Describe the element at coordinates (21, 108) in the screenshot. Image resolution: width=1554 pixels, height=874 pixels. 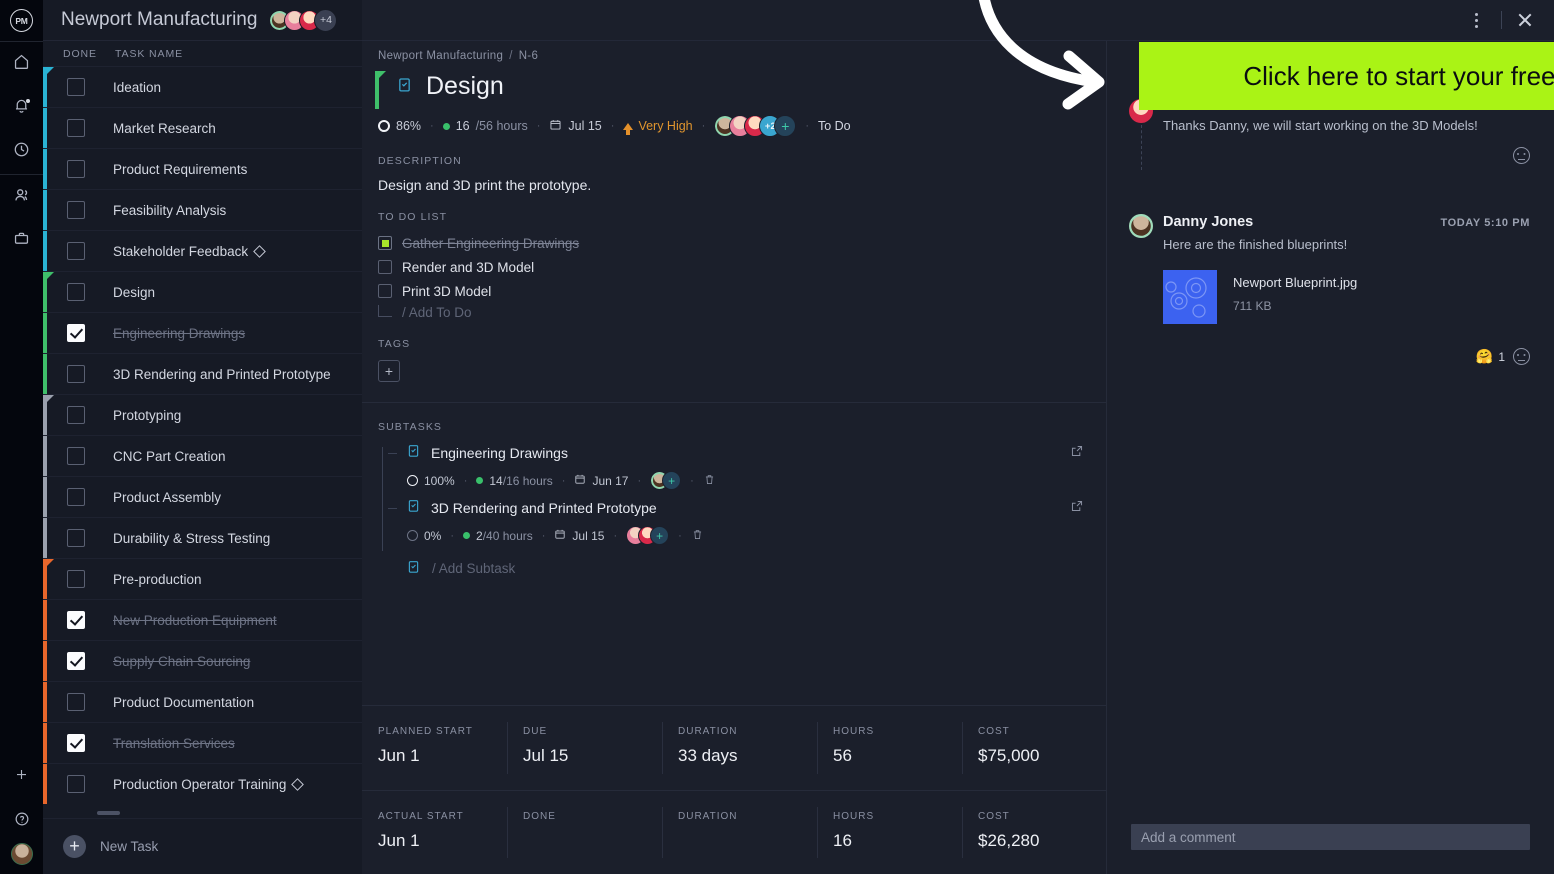
I see `nav-notifications` at that location.